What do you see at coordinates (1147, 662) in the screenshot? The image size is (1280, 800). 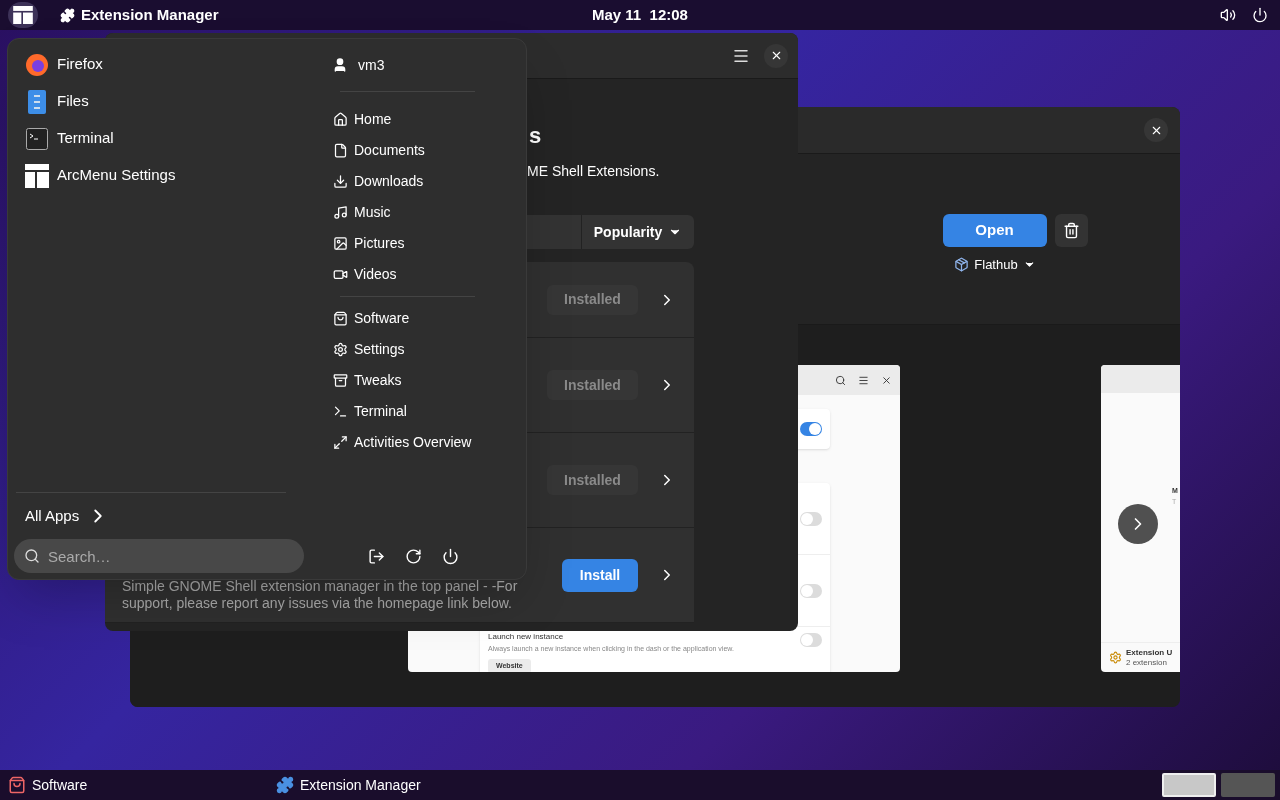 I see `footer-subtitle: 2 extension` at bounding box center [1147, 662].